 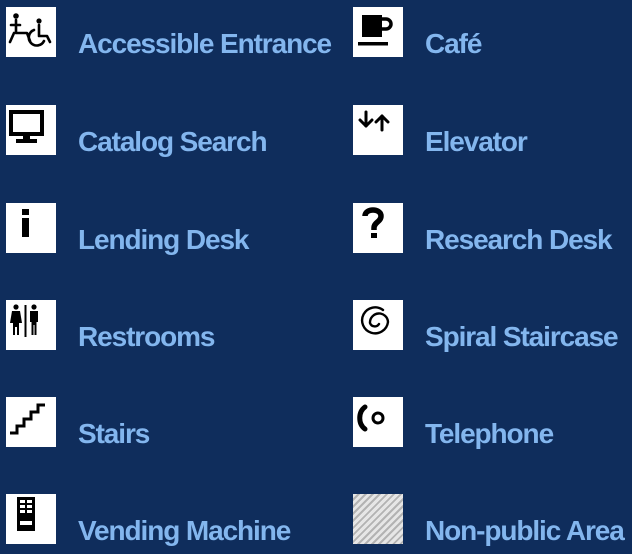 I want to click on legend-label: Stairs, so click(x=114, y=433).